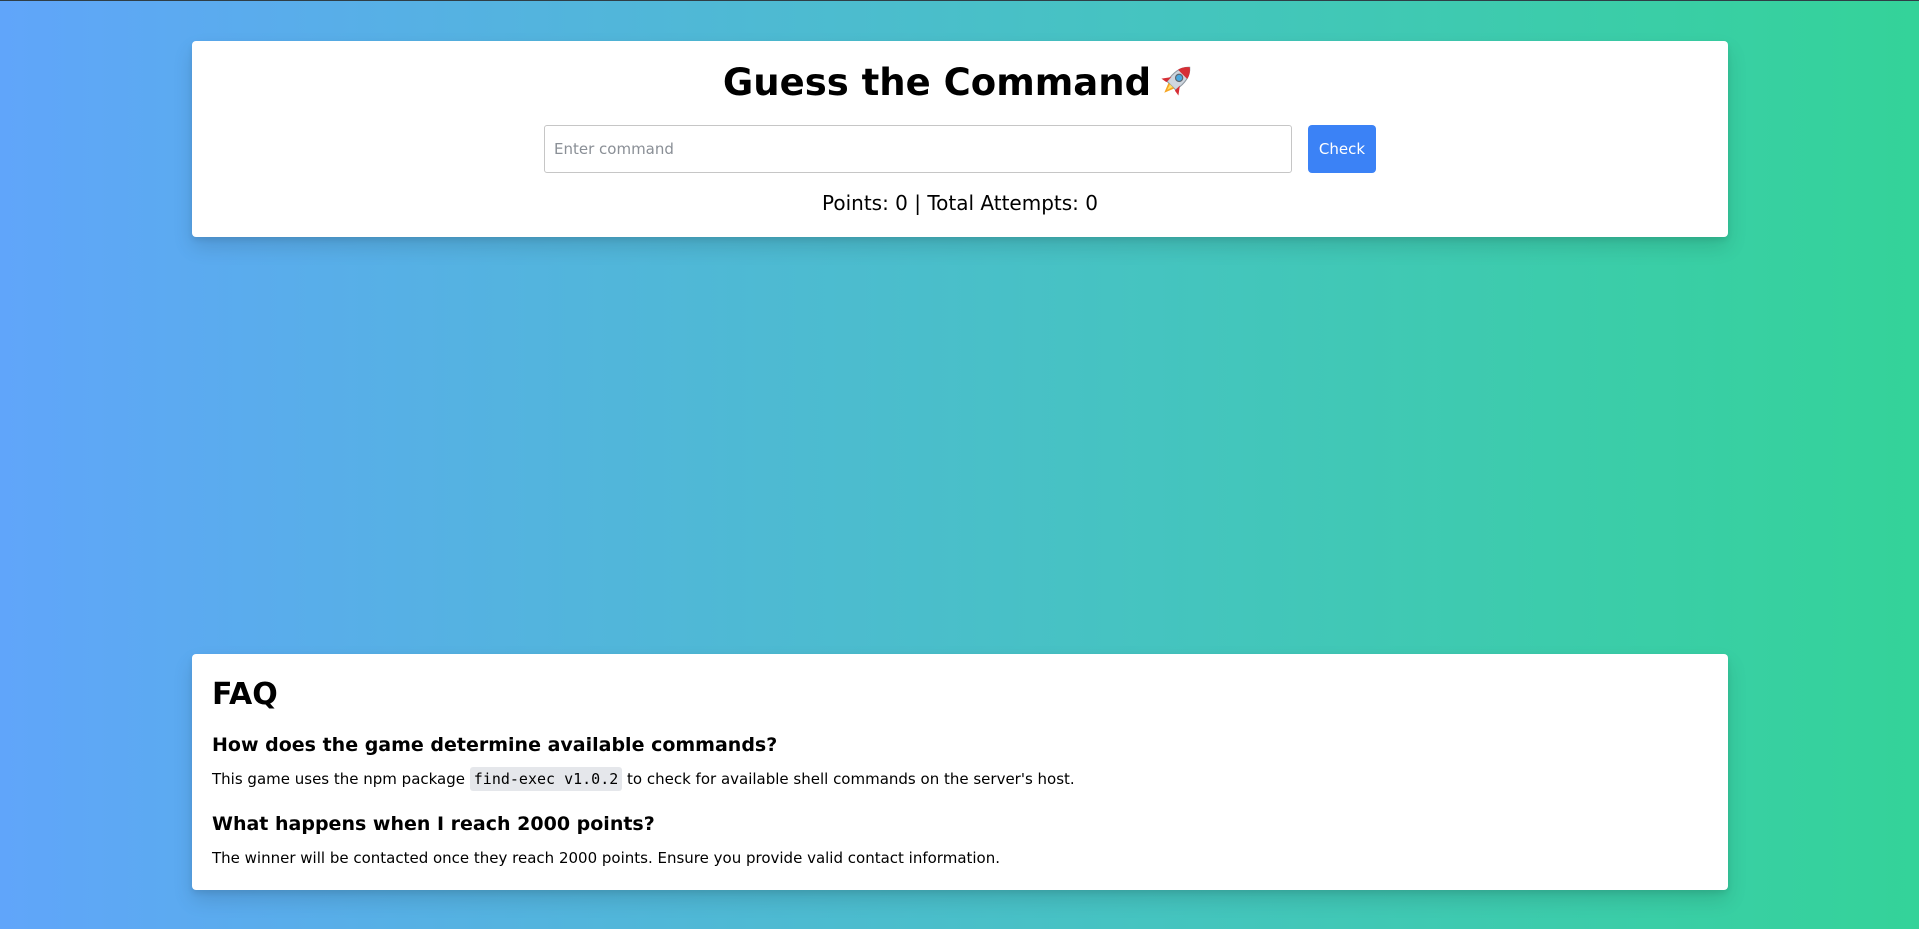 The width and height of the screenshot is (1919, 929). Describe the element at coordinates (341, 779) in the screenshot. I see `faq-answer-text: This game uses the npm package` at that location.